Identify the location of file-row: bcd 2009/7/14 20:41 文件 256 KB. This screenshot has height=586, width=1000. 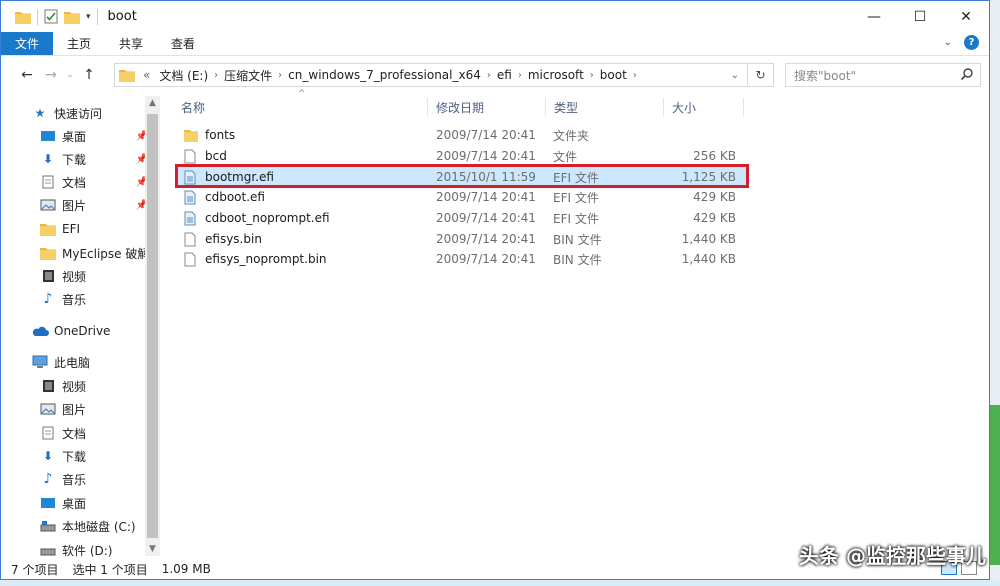
(461, 156).